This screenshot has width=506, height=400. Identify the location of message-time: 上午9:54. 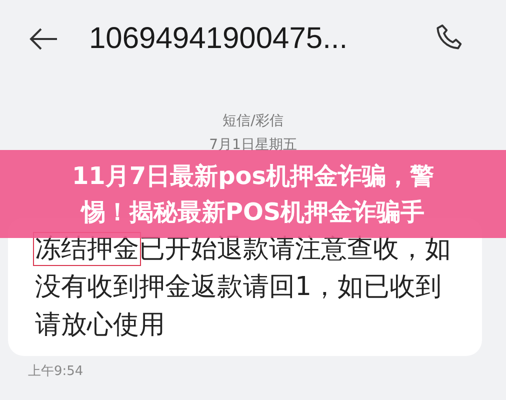
(56, 371).